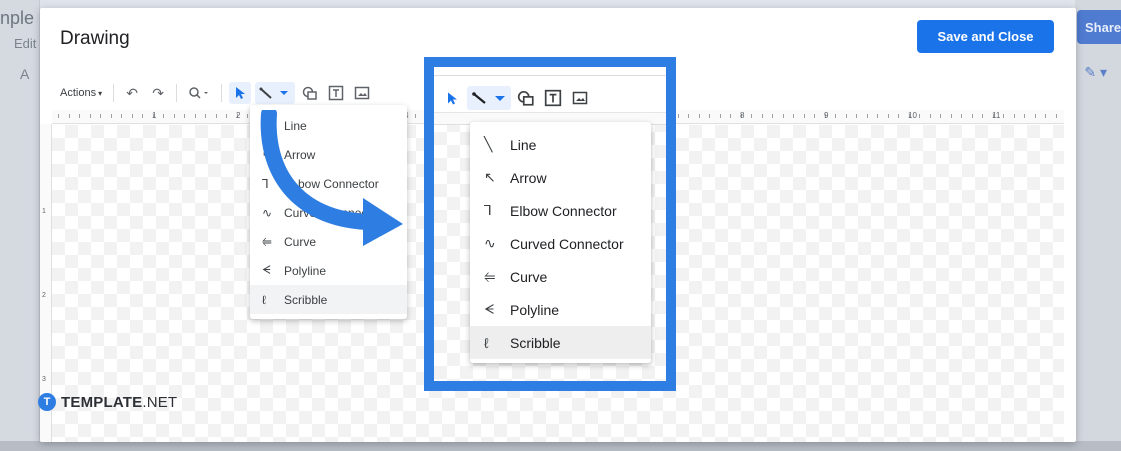  I want to click on menu-item-line: ╲ Line, so click(560, 144).